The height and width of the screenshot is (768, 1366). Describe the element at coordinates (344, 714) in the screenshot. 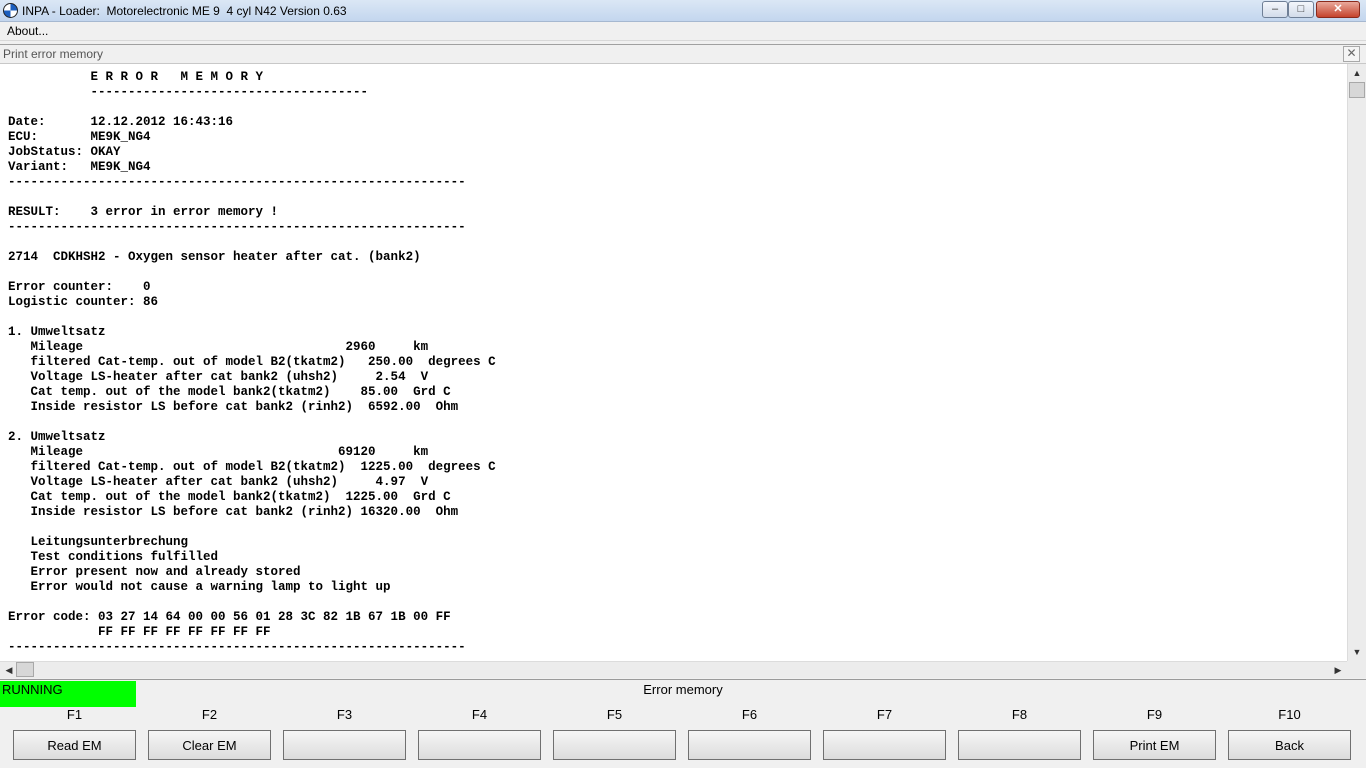

I see `fkey-label-f3: F3` at that location.